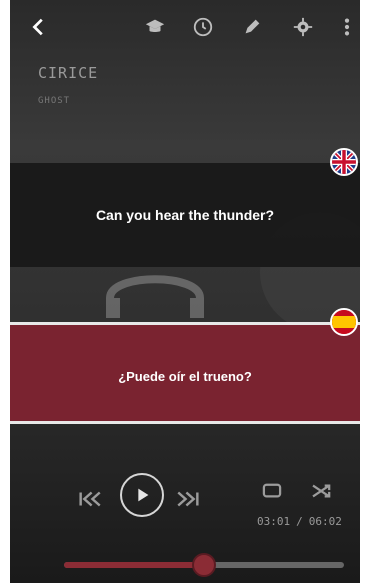  What do you see at coordinates (274, 521) in the screenshot?
I see `current-time: 03:01` at bounding box center [274, 521].